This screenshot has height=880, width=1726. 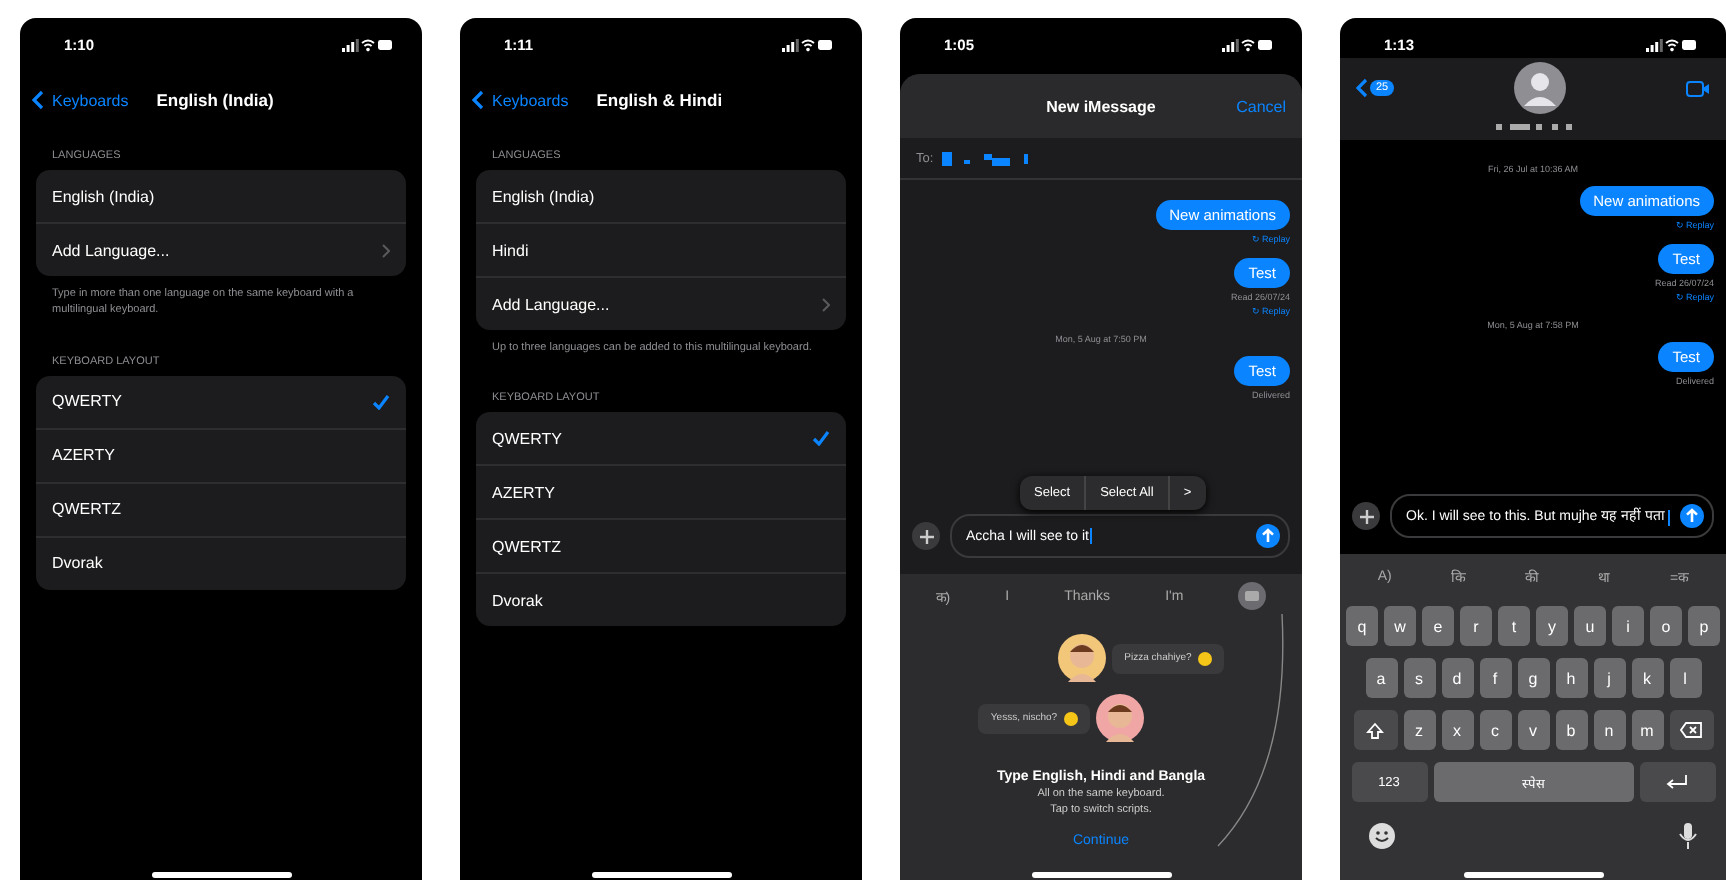 I want to click on row-label: Hindi, so click(x=510, y=250).